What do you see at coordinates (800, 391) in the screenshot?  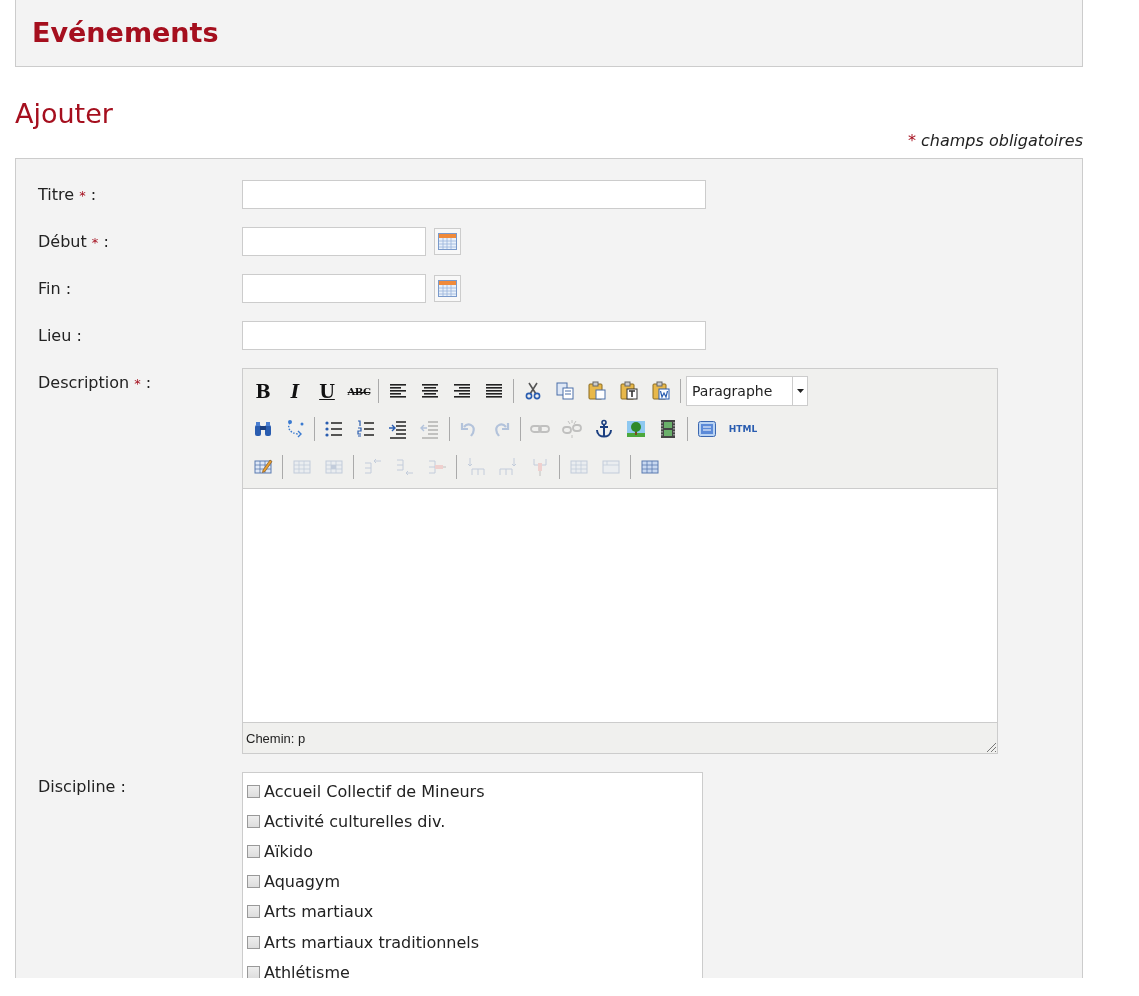 I see `dropdown-caret-icon` at bounding box center [800, 391].